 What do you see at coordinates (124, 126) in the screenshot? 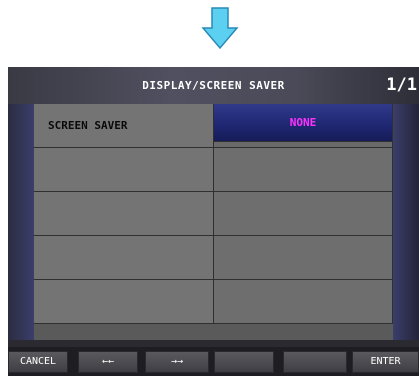
I see `screen-saver-label: SCREEN SAVER` at bounding box center [124, 126].